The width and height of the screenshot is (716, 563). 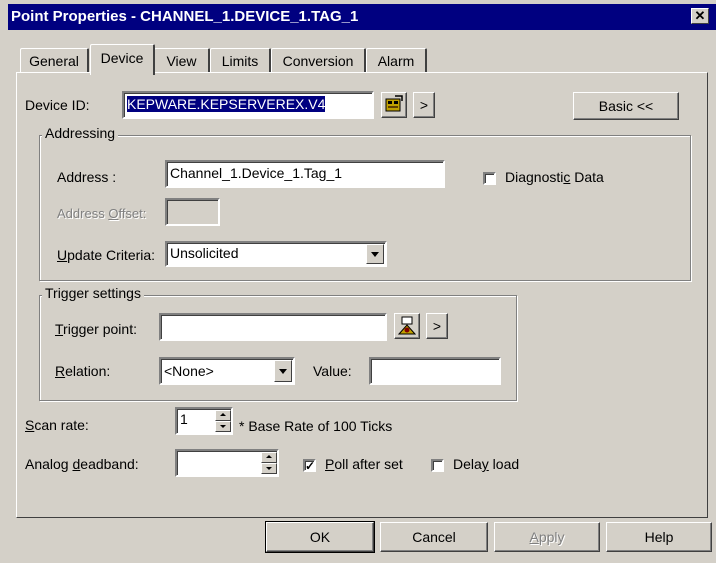 I want to click on update-criteria-label: Update Criteria:, so click(x=106, y=255).